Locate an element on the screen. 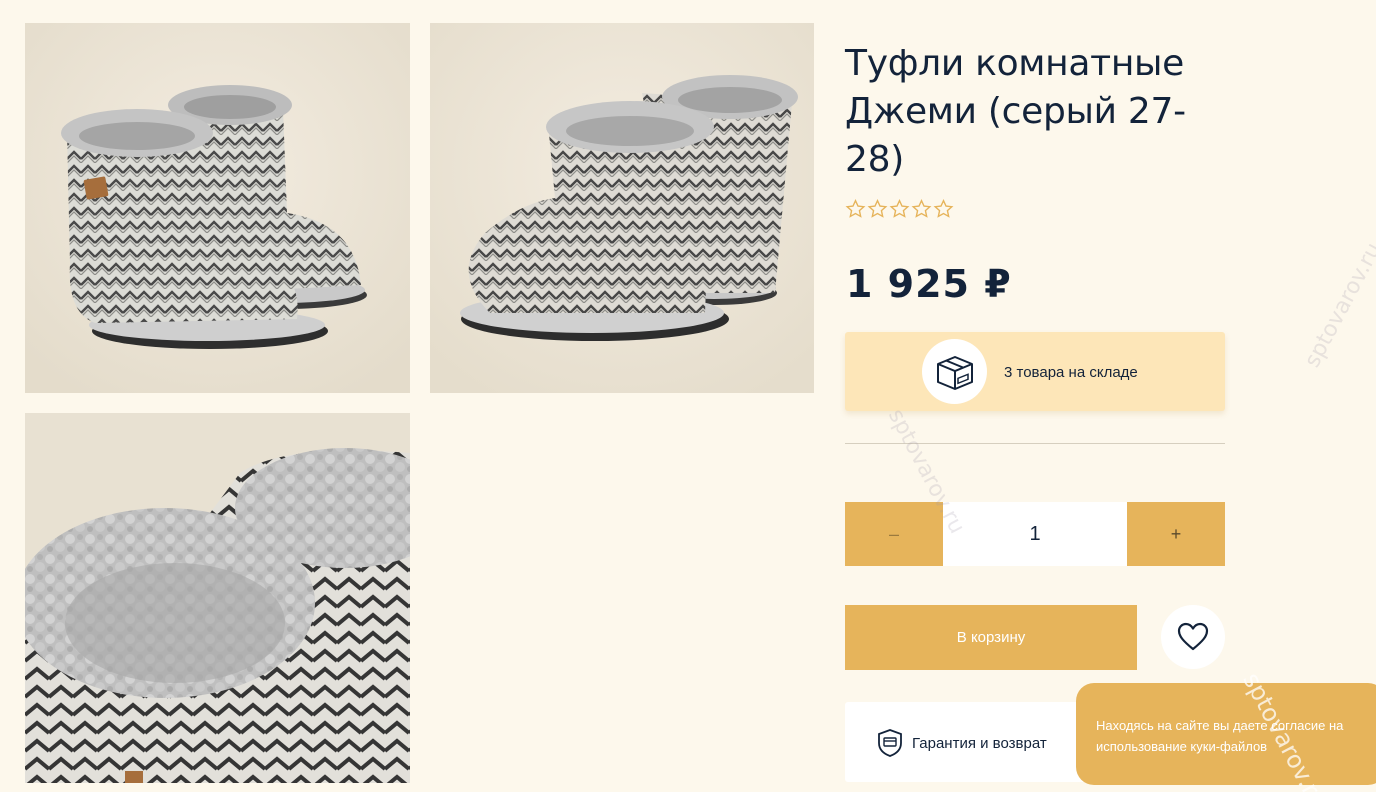 The height and width of the screenshot is (792, 1376). quantity-increase-button: + is located at coordinates (1176, 534).